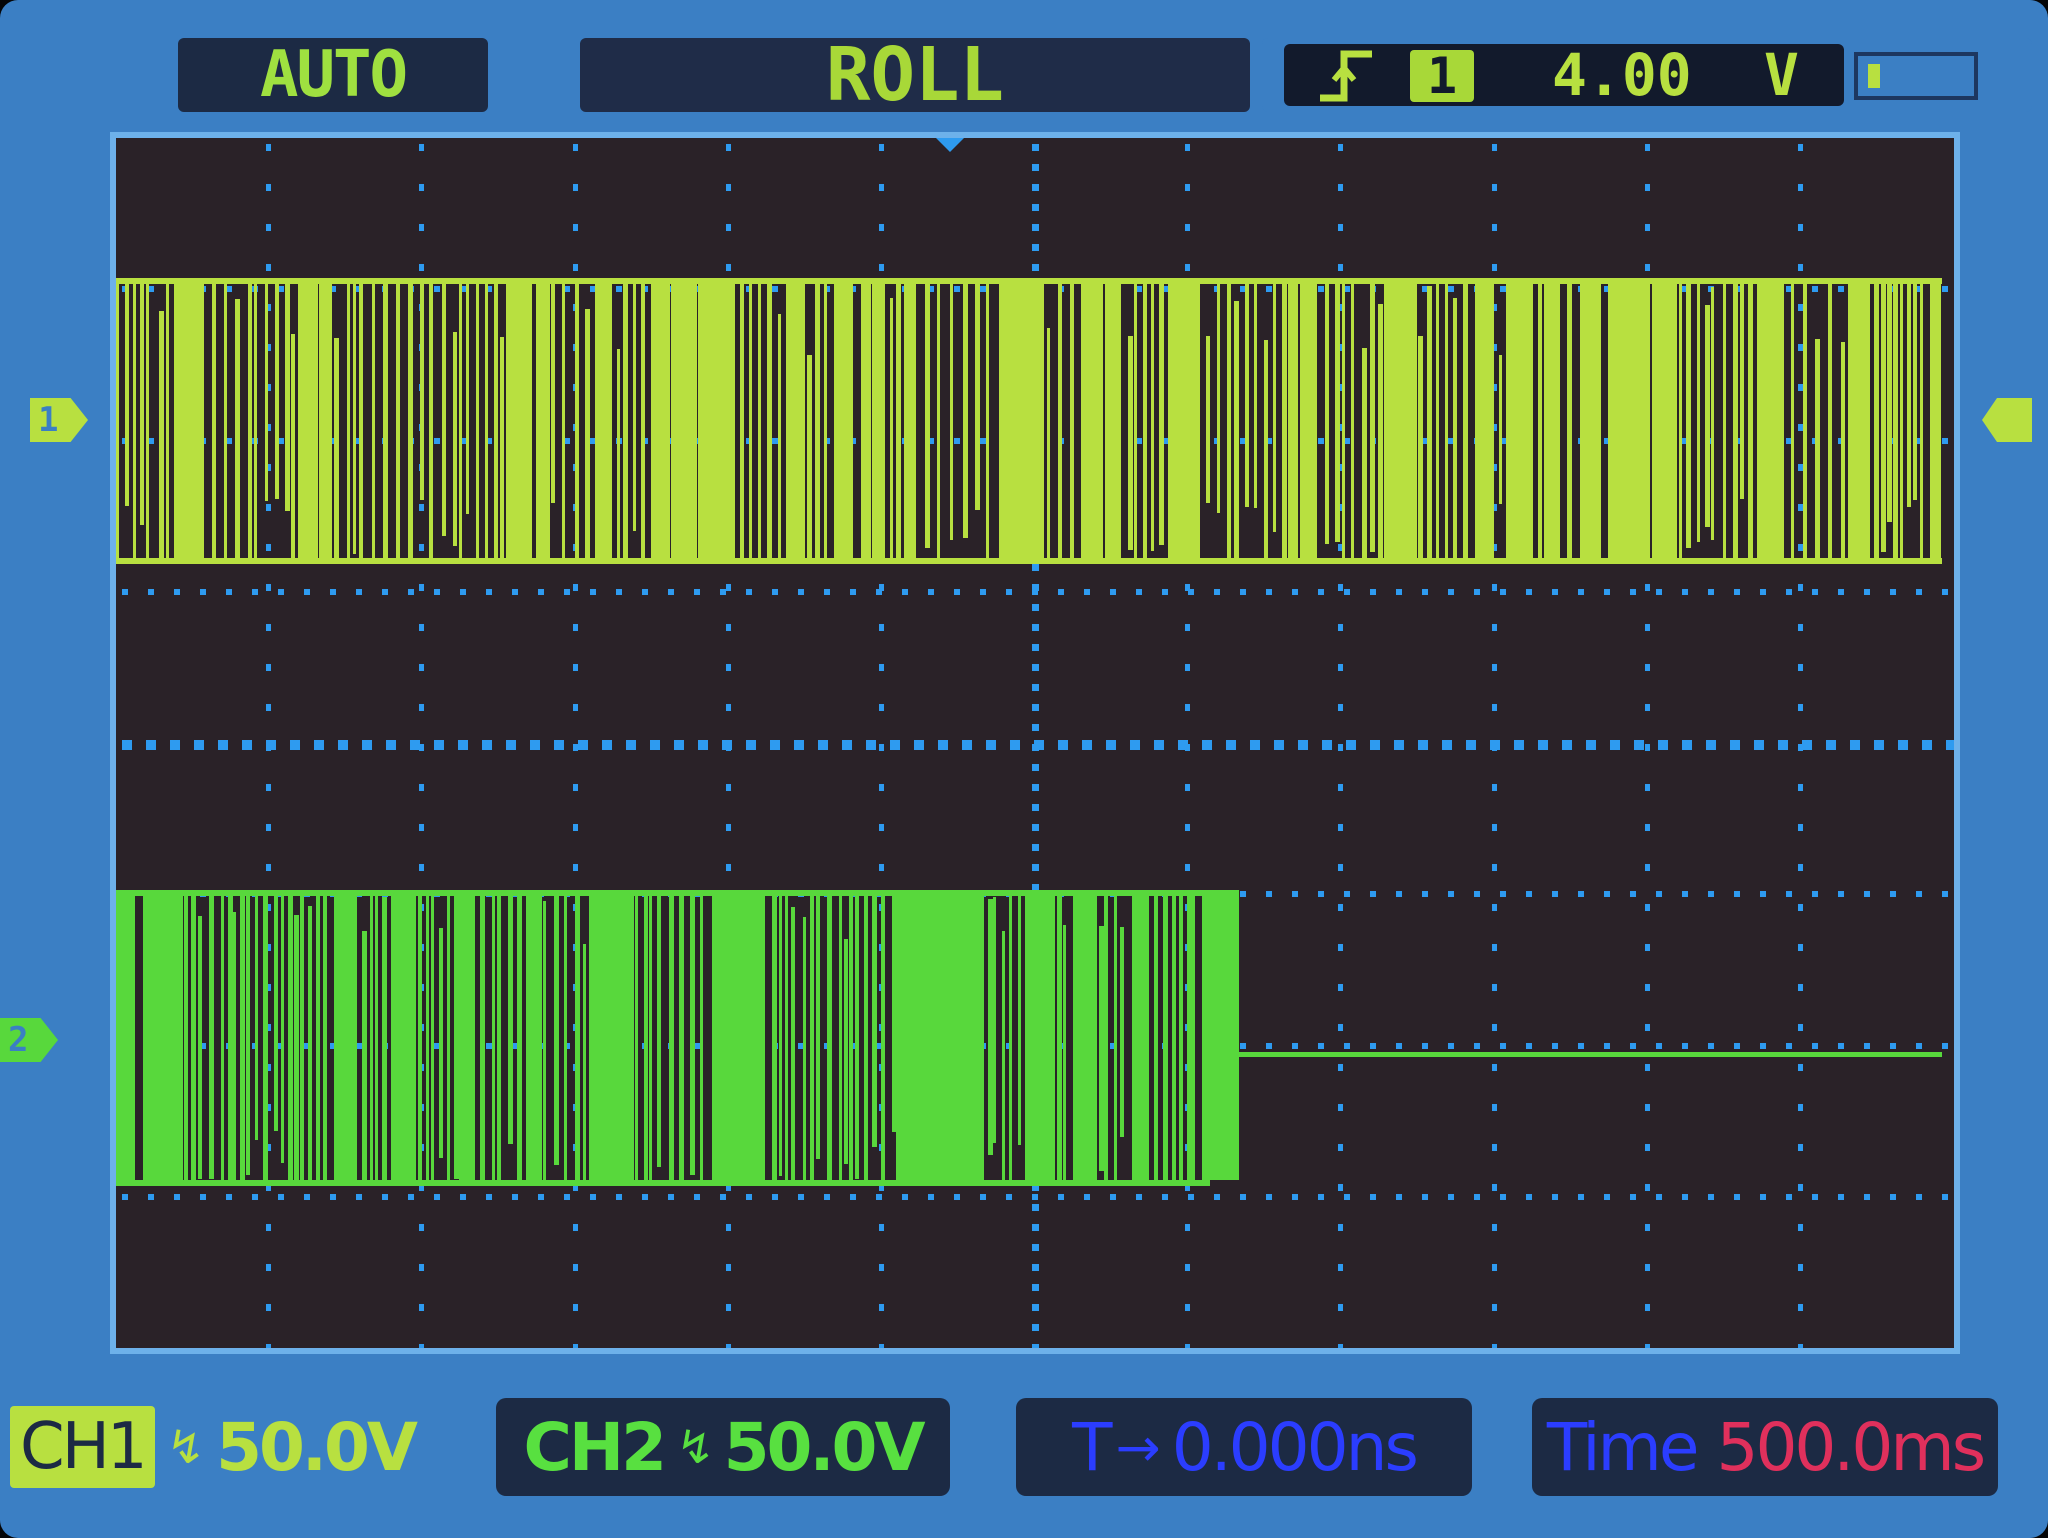  I want to click on ch2-settings: CH2 ↯ 50.0V, so click(723, 1447).